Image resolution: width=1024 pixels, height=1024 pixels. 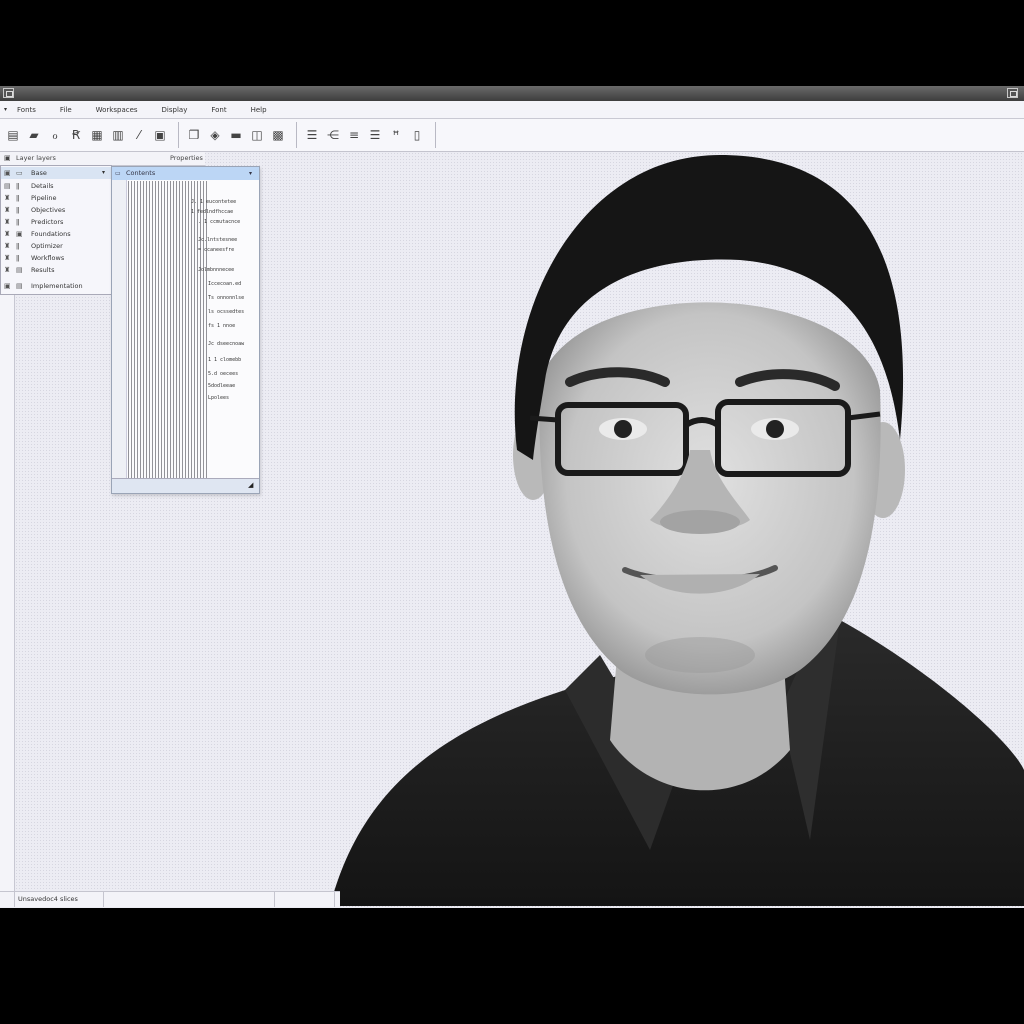 I want to click on dialog-line-gutter, so click(x=119, y=330).